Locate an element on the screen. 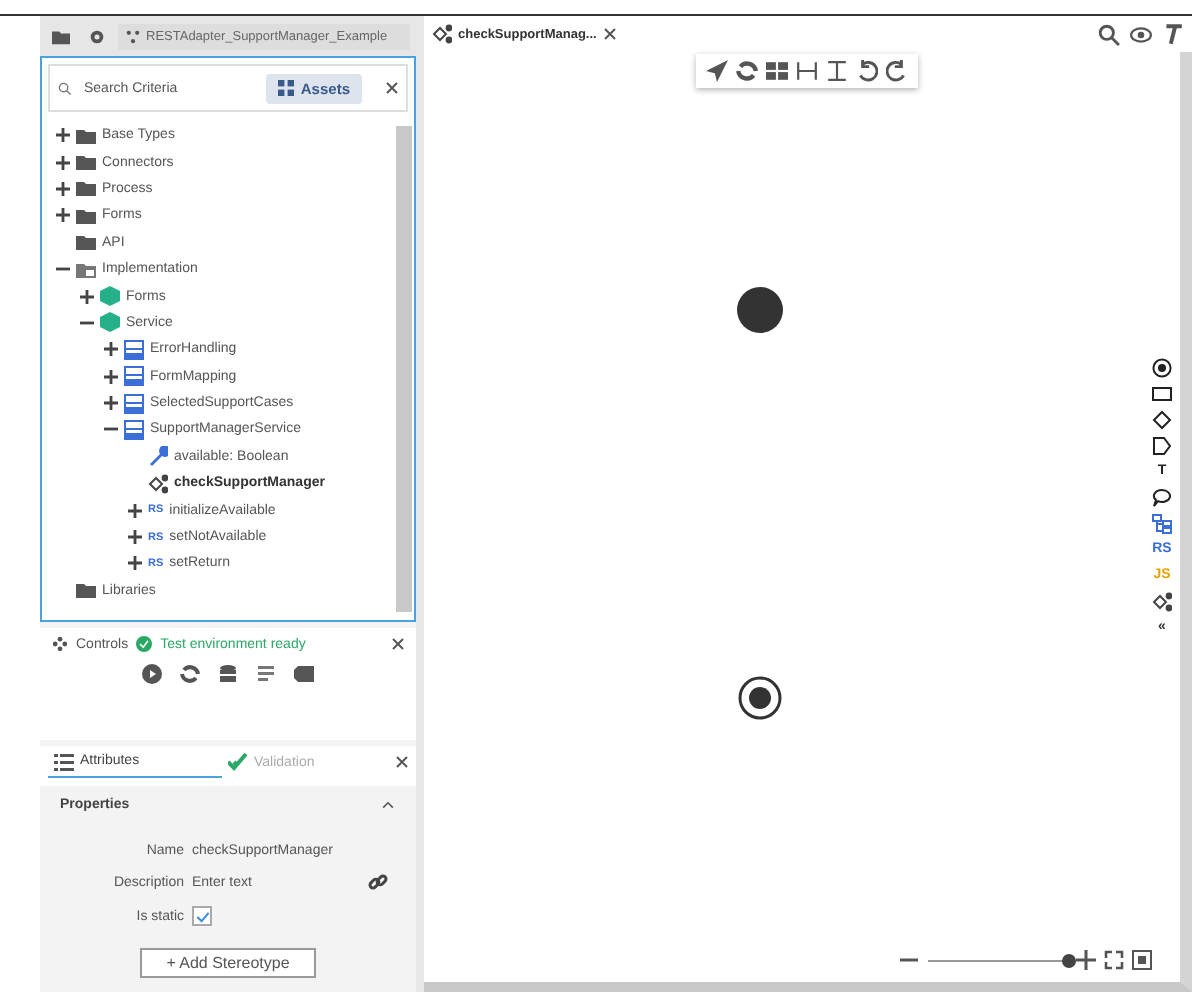  static-checkbox is located at coordinates (202, 916).